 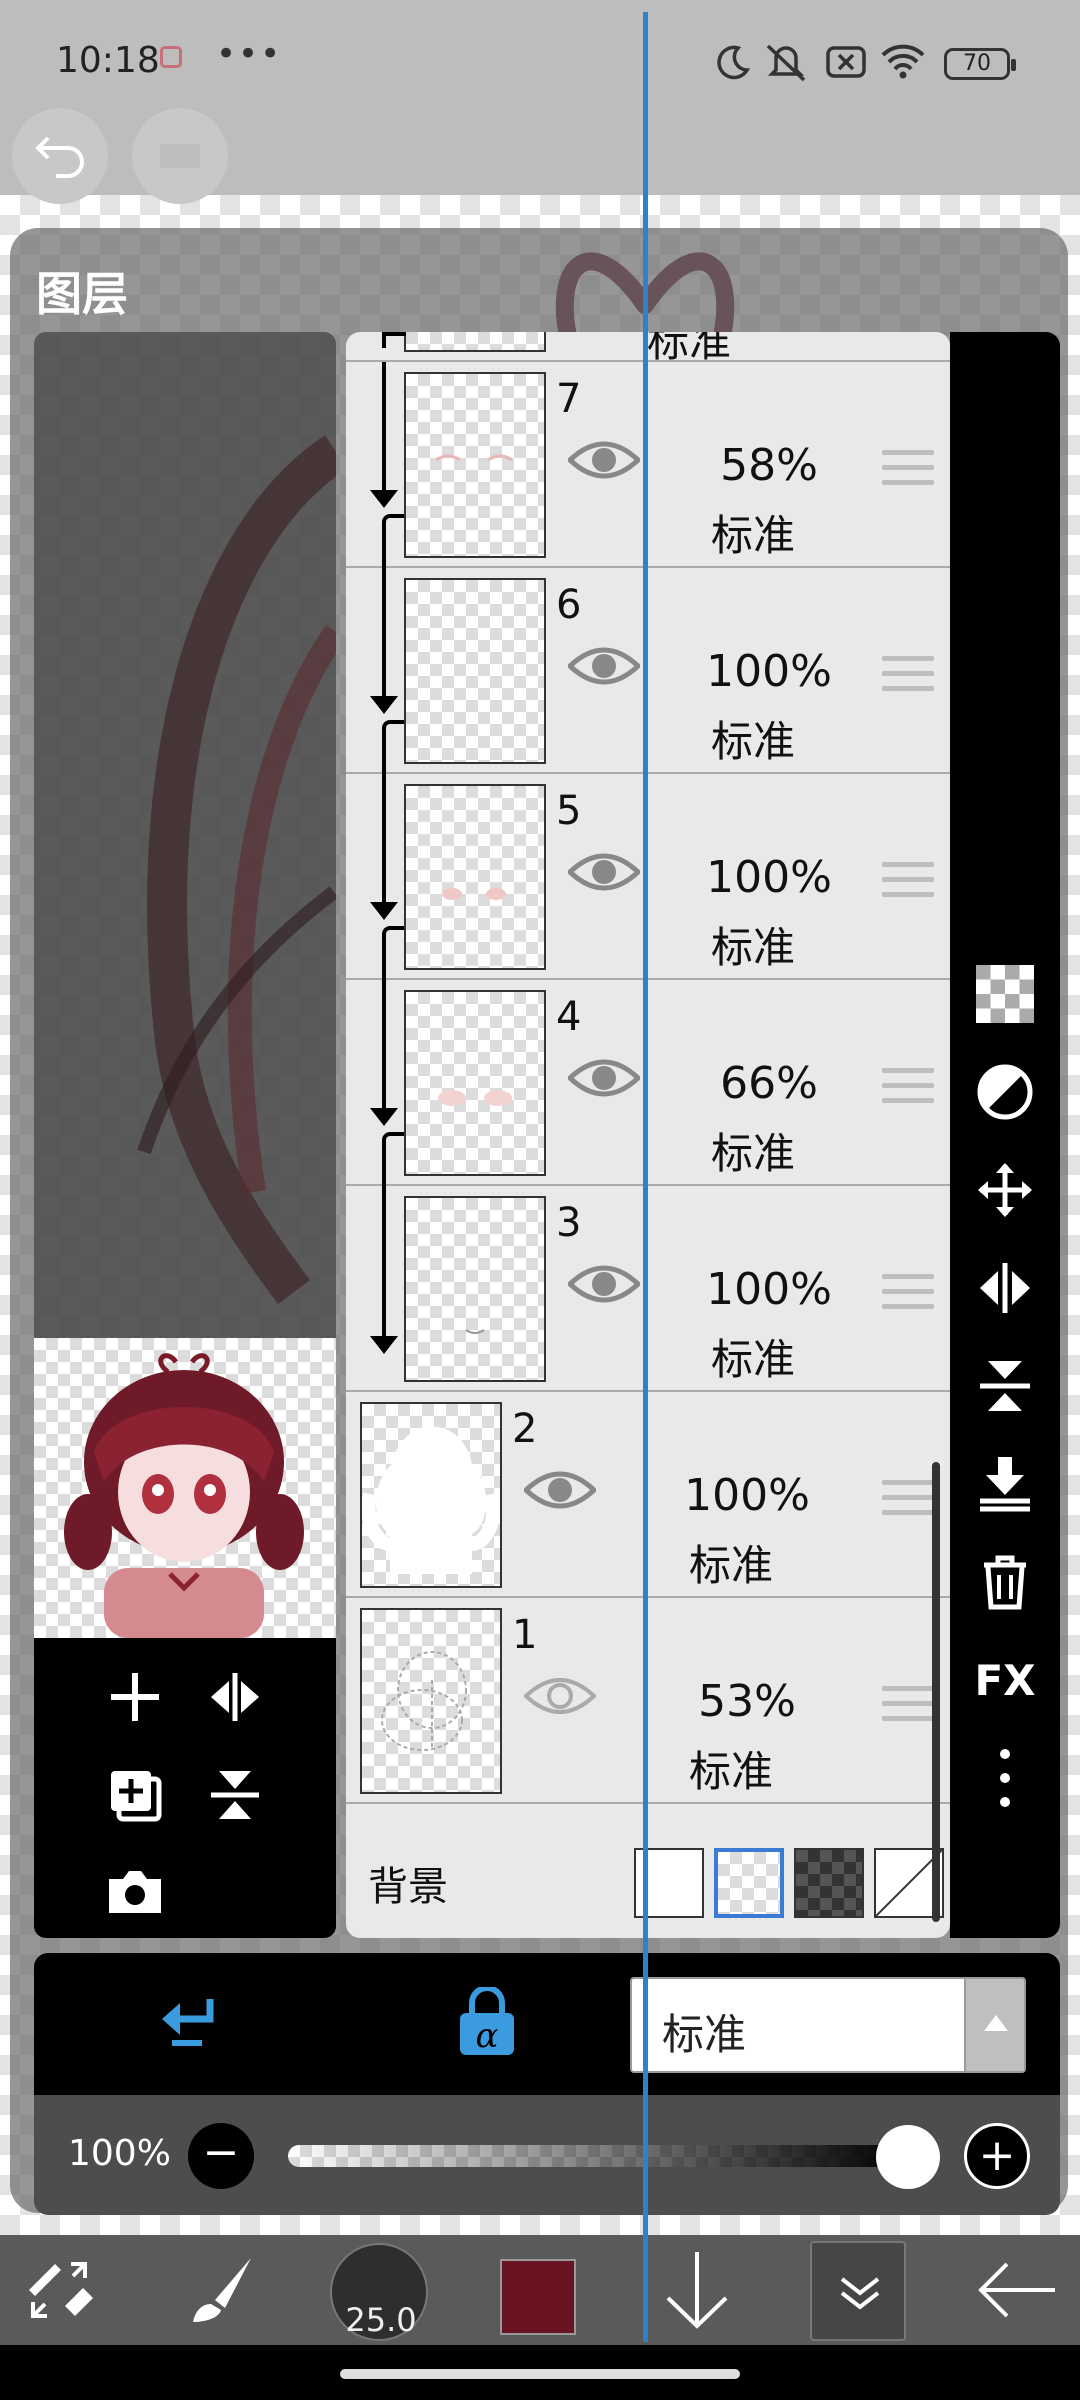 I want to click on trash-icon, so click(x=1005, y=1582).